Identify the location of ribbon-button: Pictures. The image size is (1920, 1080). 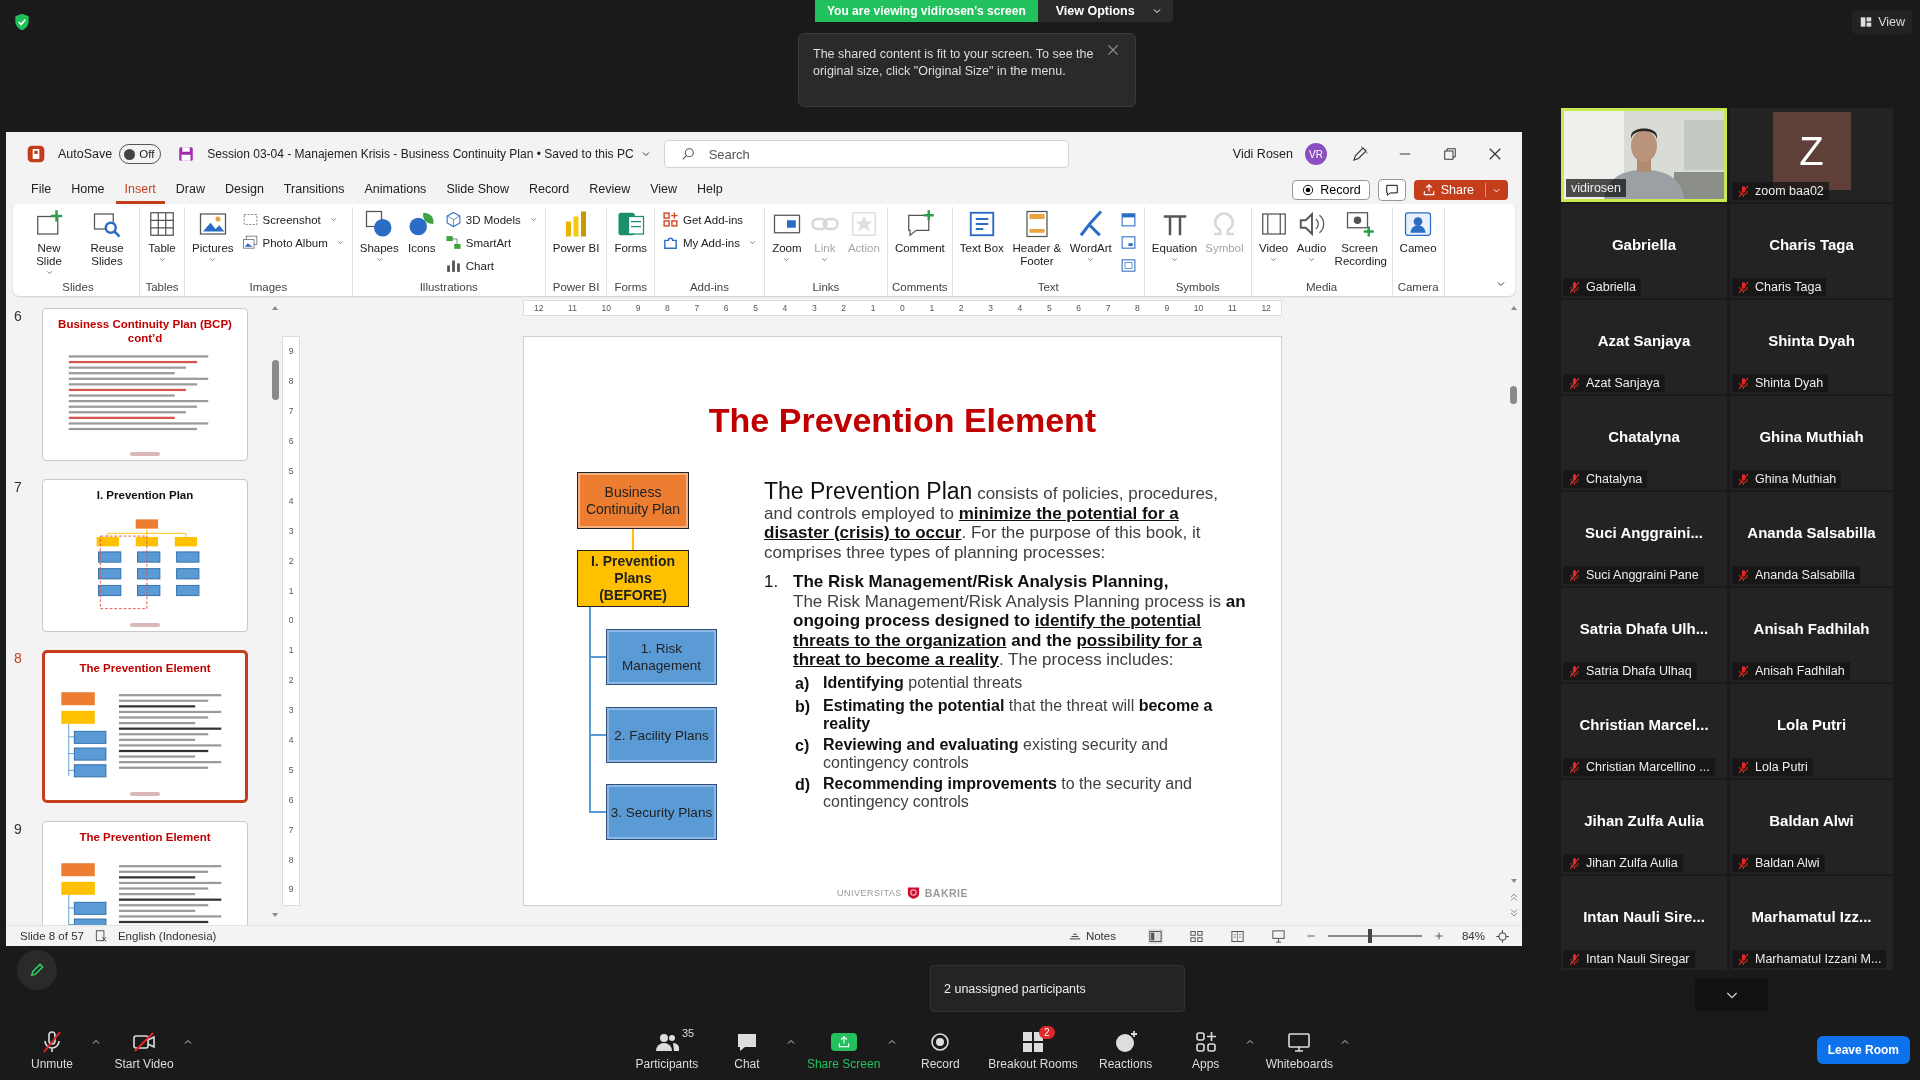
(213, 235).